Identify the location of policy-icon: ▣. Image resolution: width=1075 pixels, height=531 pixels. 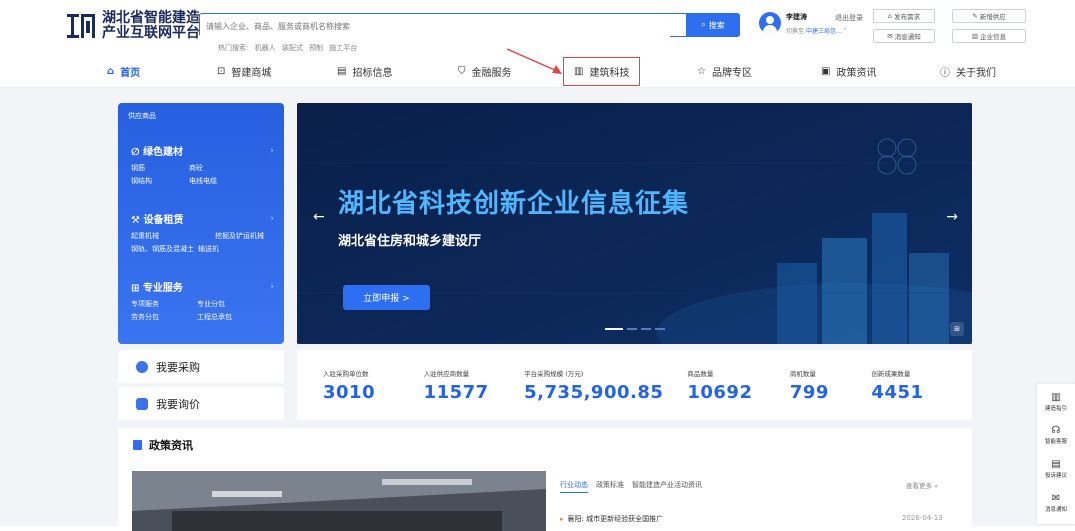
(826, 71).